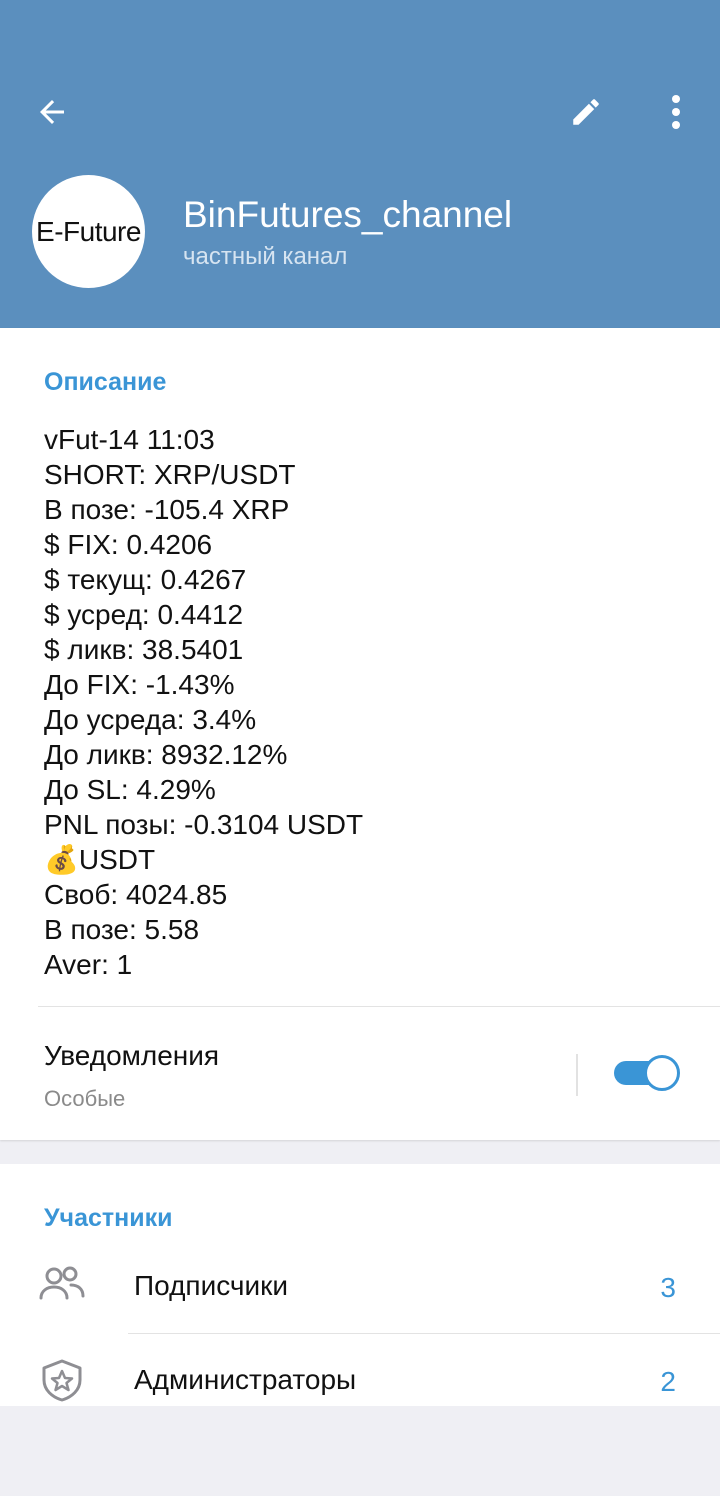 The width and height of the screenshot is (720, 1496). I want to click on more-options-button, so click(676, 112).